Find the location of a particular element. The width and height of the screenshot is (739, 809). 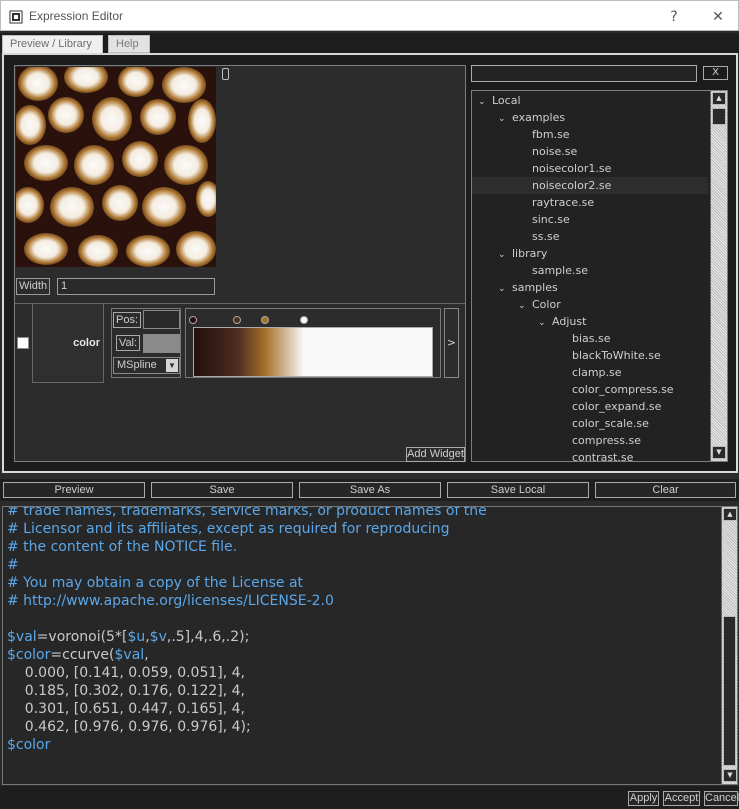

cancel-button: Cancel is located at coordinates (721, 798).